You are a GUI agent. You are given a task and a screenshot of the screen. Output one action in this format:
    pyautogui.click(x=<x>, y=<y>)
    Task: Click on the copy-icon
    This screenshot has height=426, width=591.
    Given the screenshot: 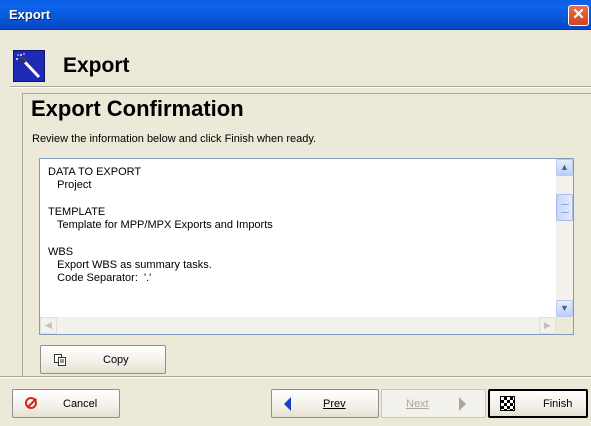 What is the action you would take?
    pyautogui.click(x=60, y=360)
    